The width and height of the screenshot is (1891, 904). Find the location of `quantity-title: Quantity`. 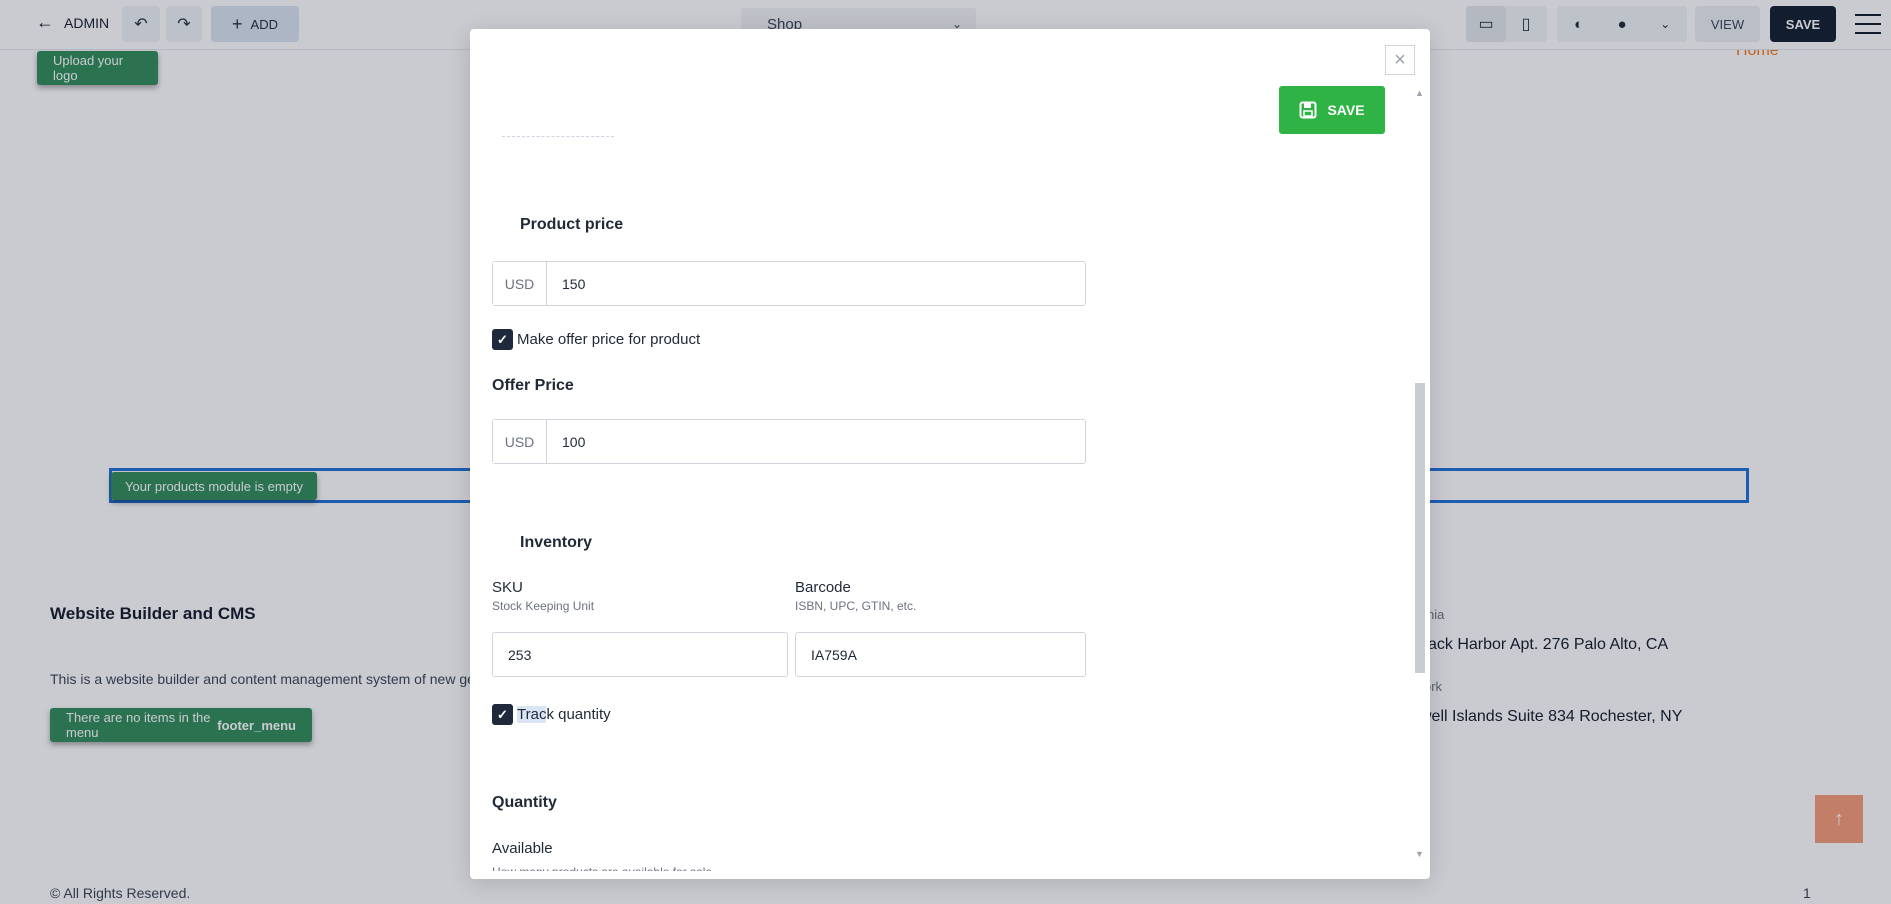

quantity-title: Quantity is located at coordinates (524, 802).